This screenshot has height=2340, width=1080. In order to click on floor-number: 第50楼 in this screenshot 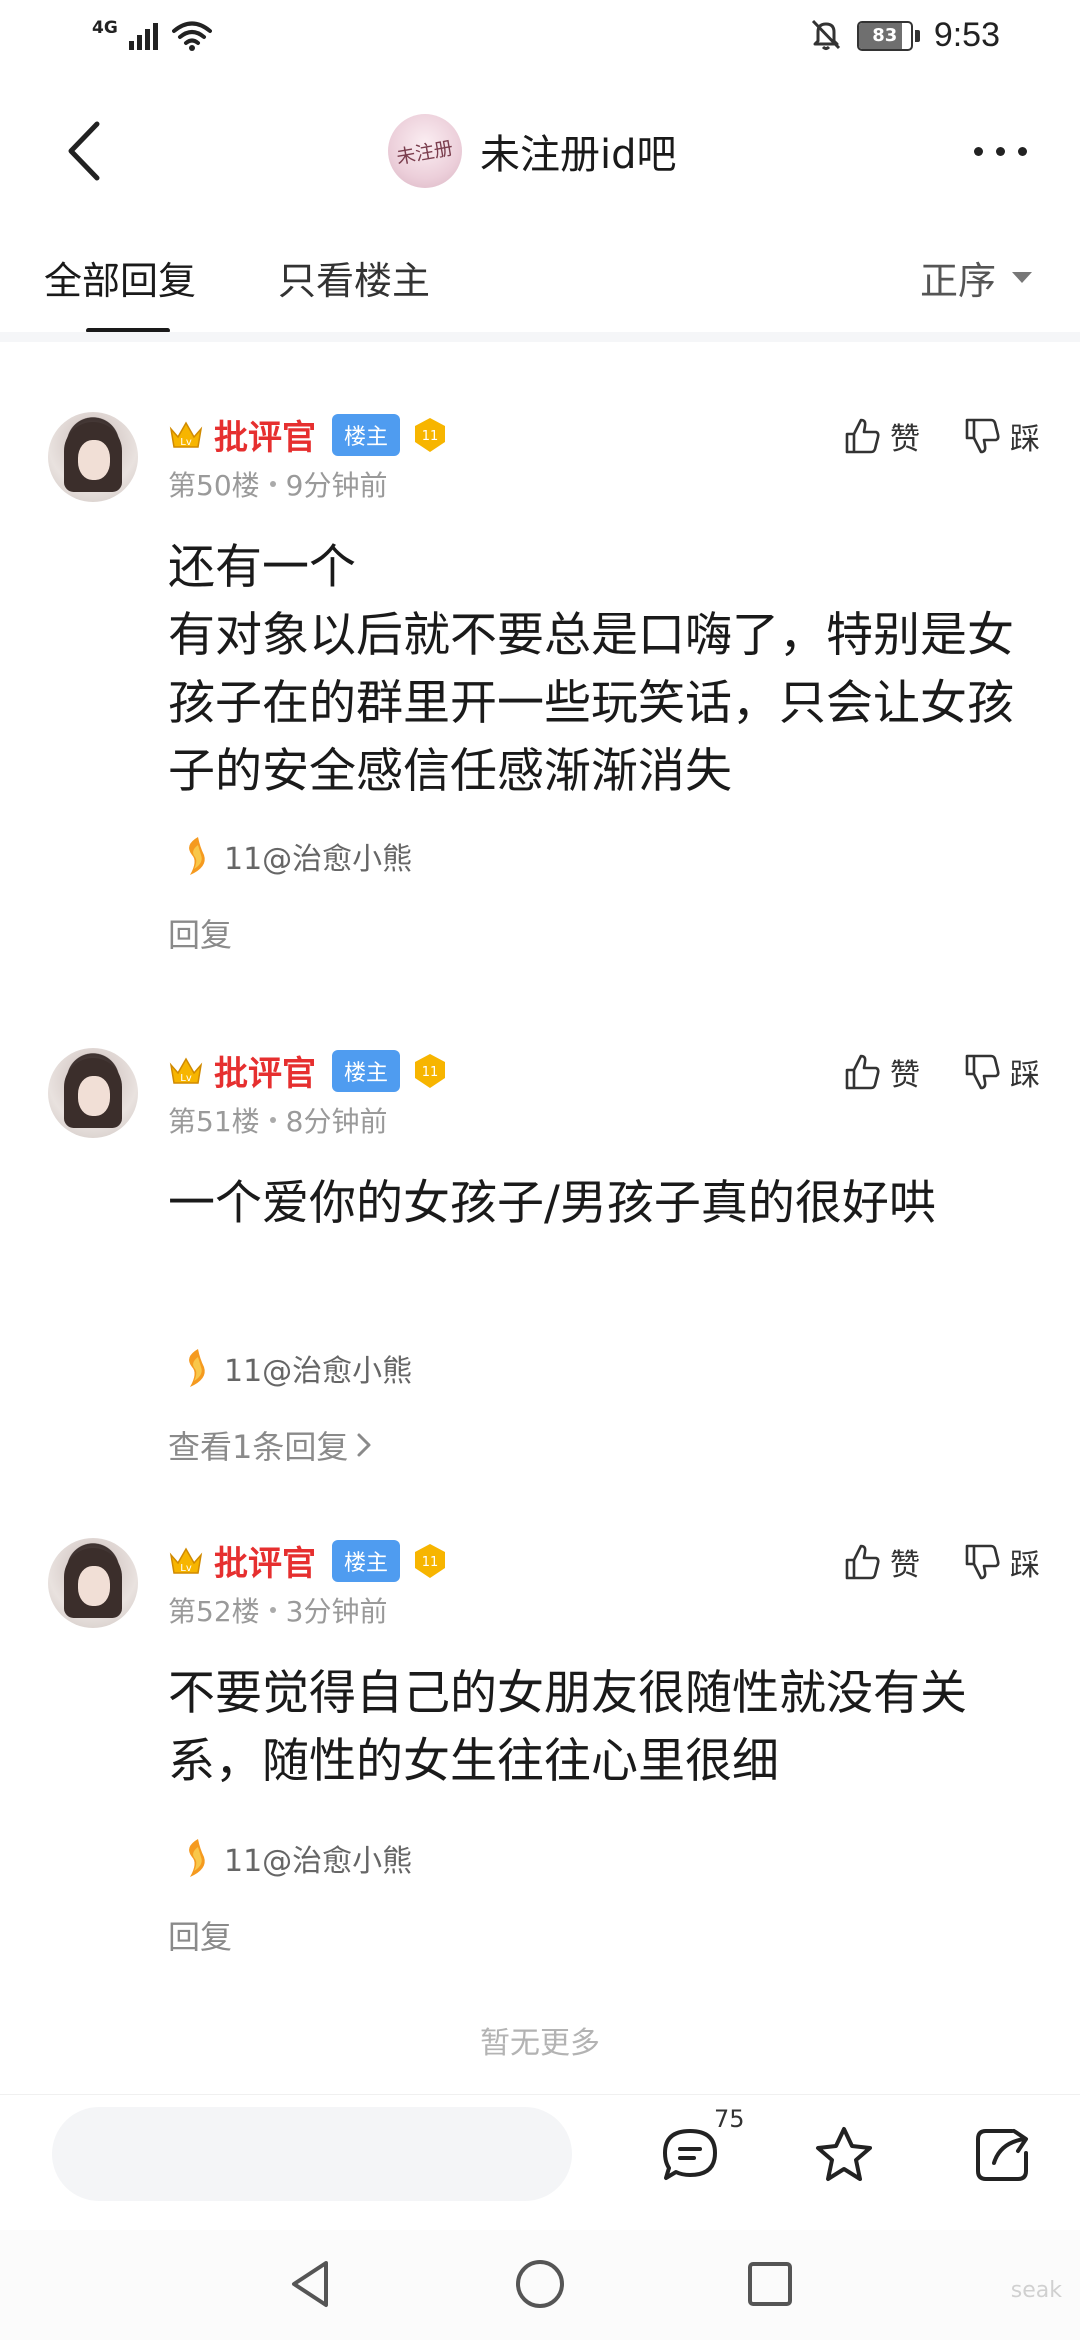, I will do `click(214, 485)`.